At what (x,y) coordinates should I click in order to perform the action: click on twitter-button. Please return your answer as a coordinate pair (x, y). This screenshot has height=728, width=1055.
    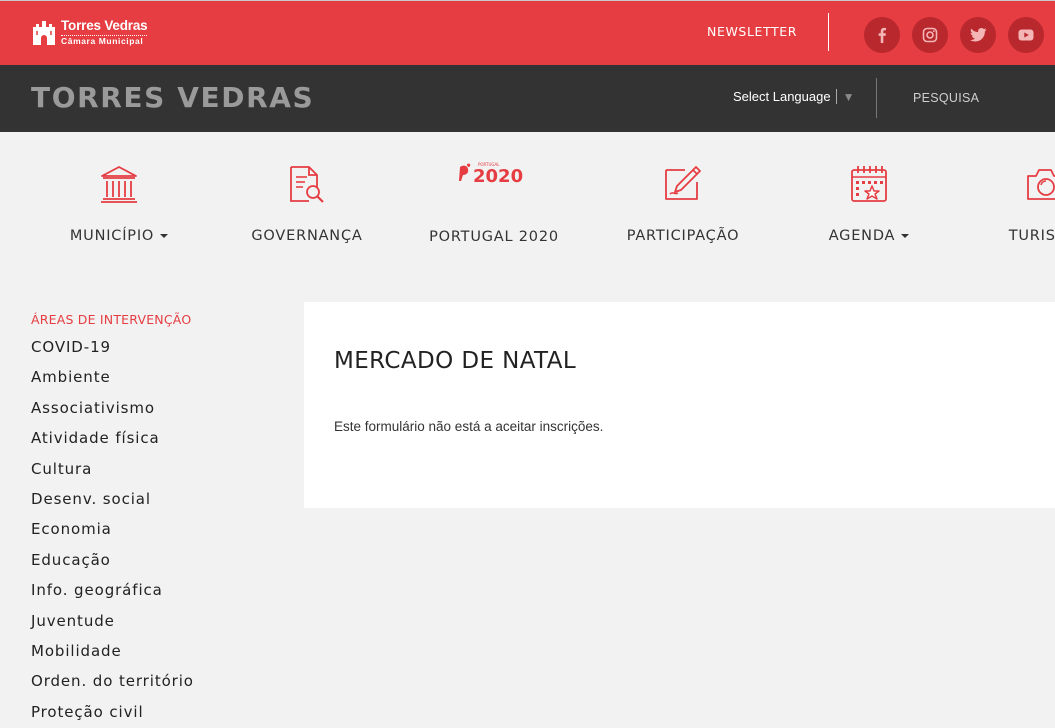
    Looking at the image, I should click on (978, 35).